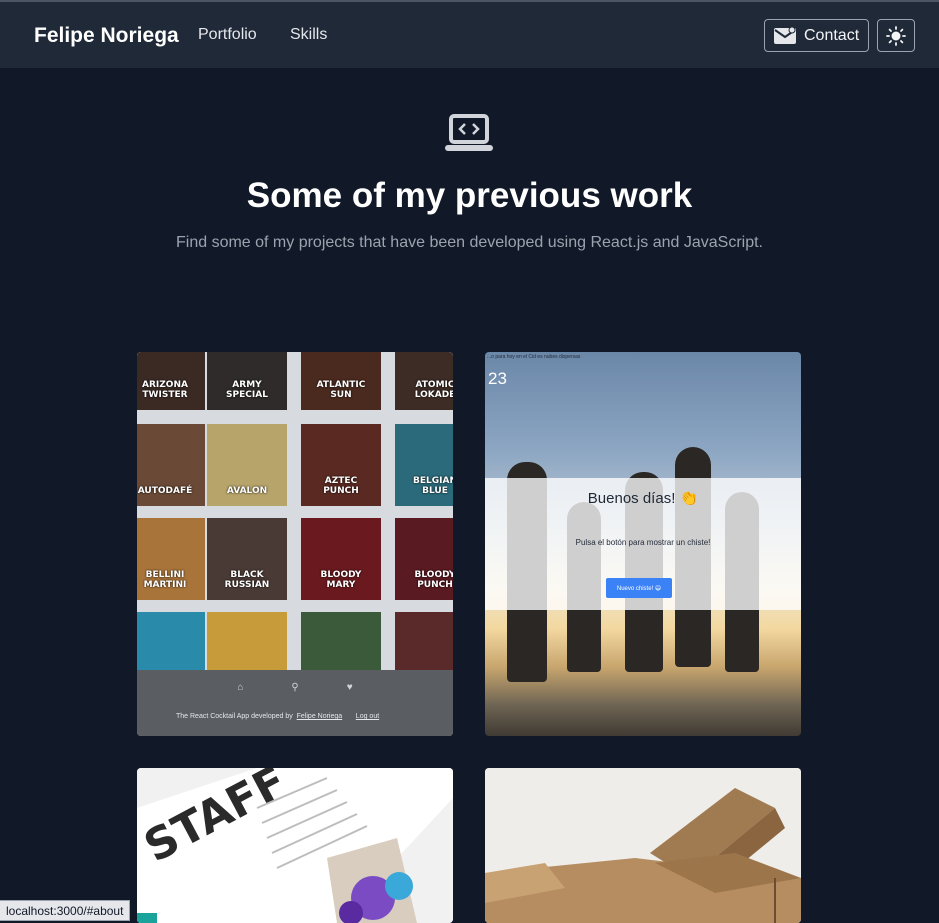 This screenshot has width=939, height=923. Describe the element at coordinates (497, 378) in the screenshot. I see `temperature: 23` at that location.